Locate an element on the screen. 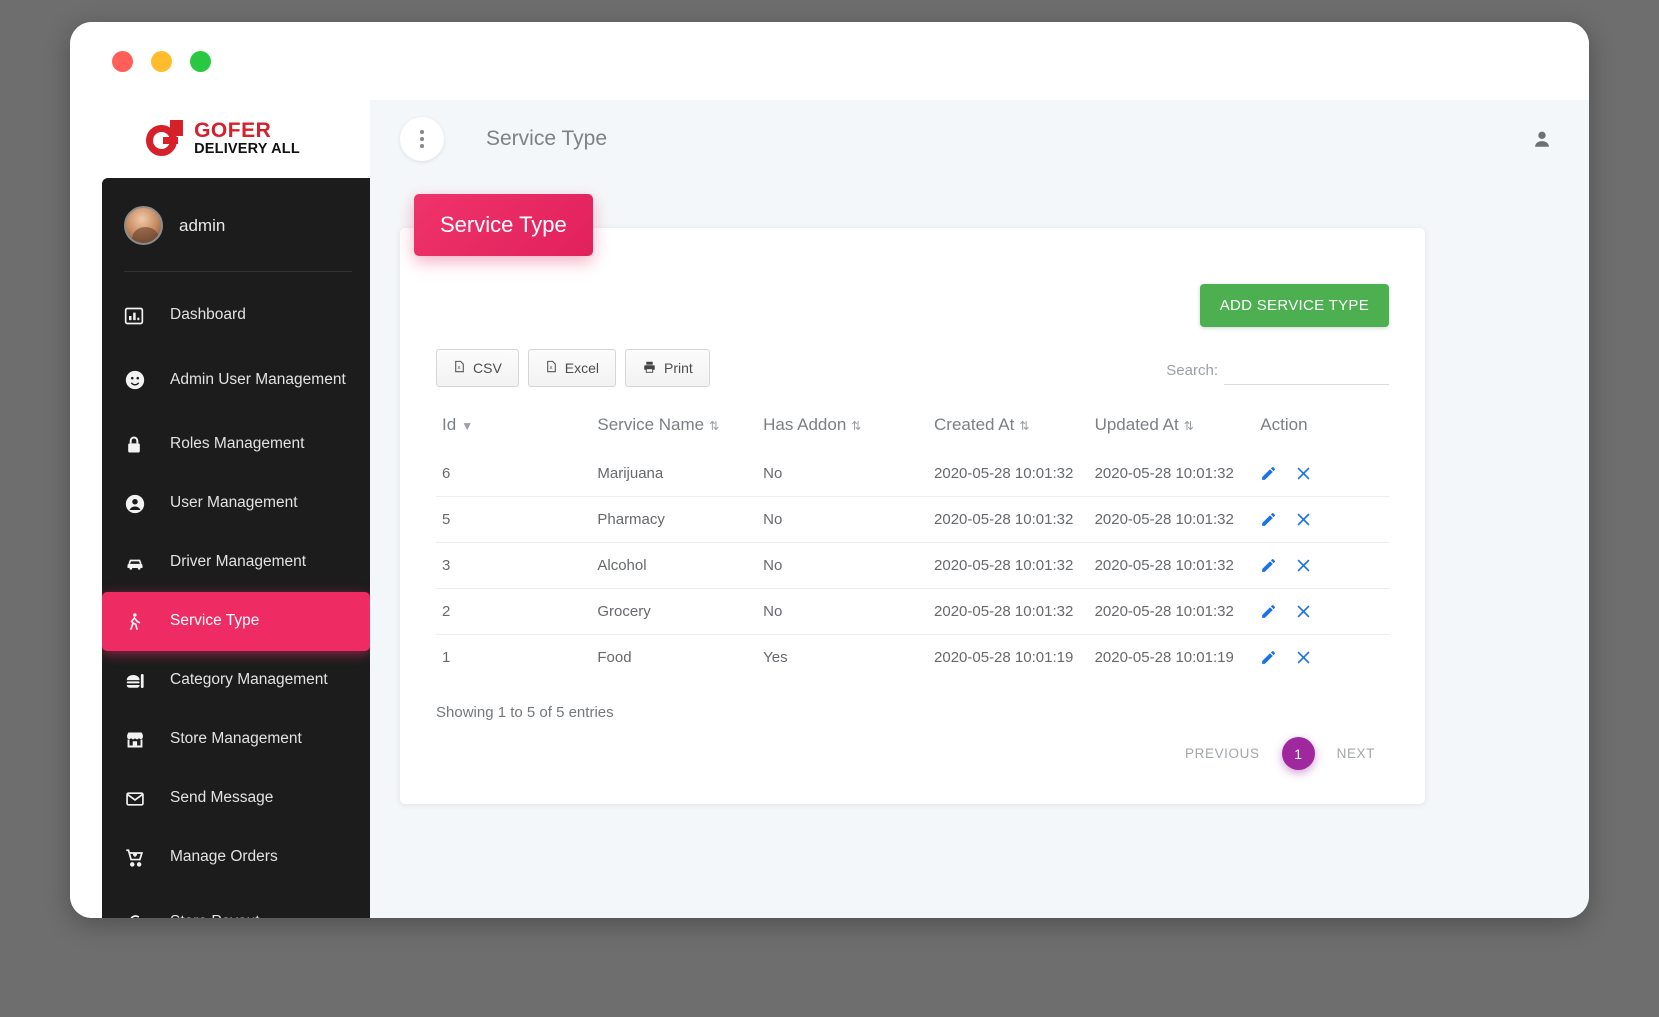 Image resolution: width=1659 pixels, height=1017 pixels. svg-text: x is located at coordinates (551, 368).